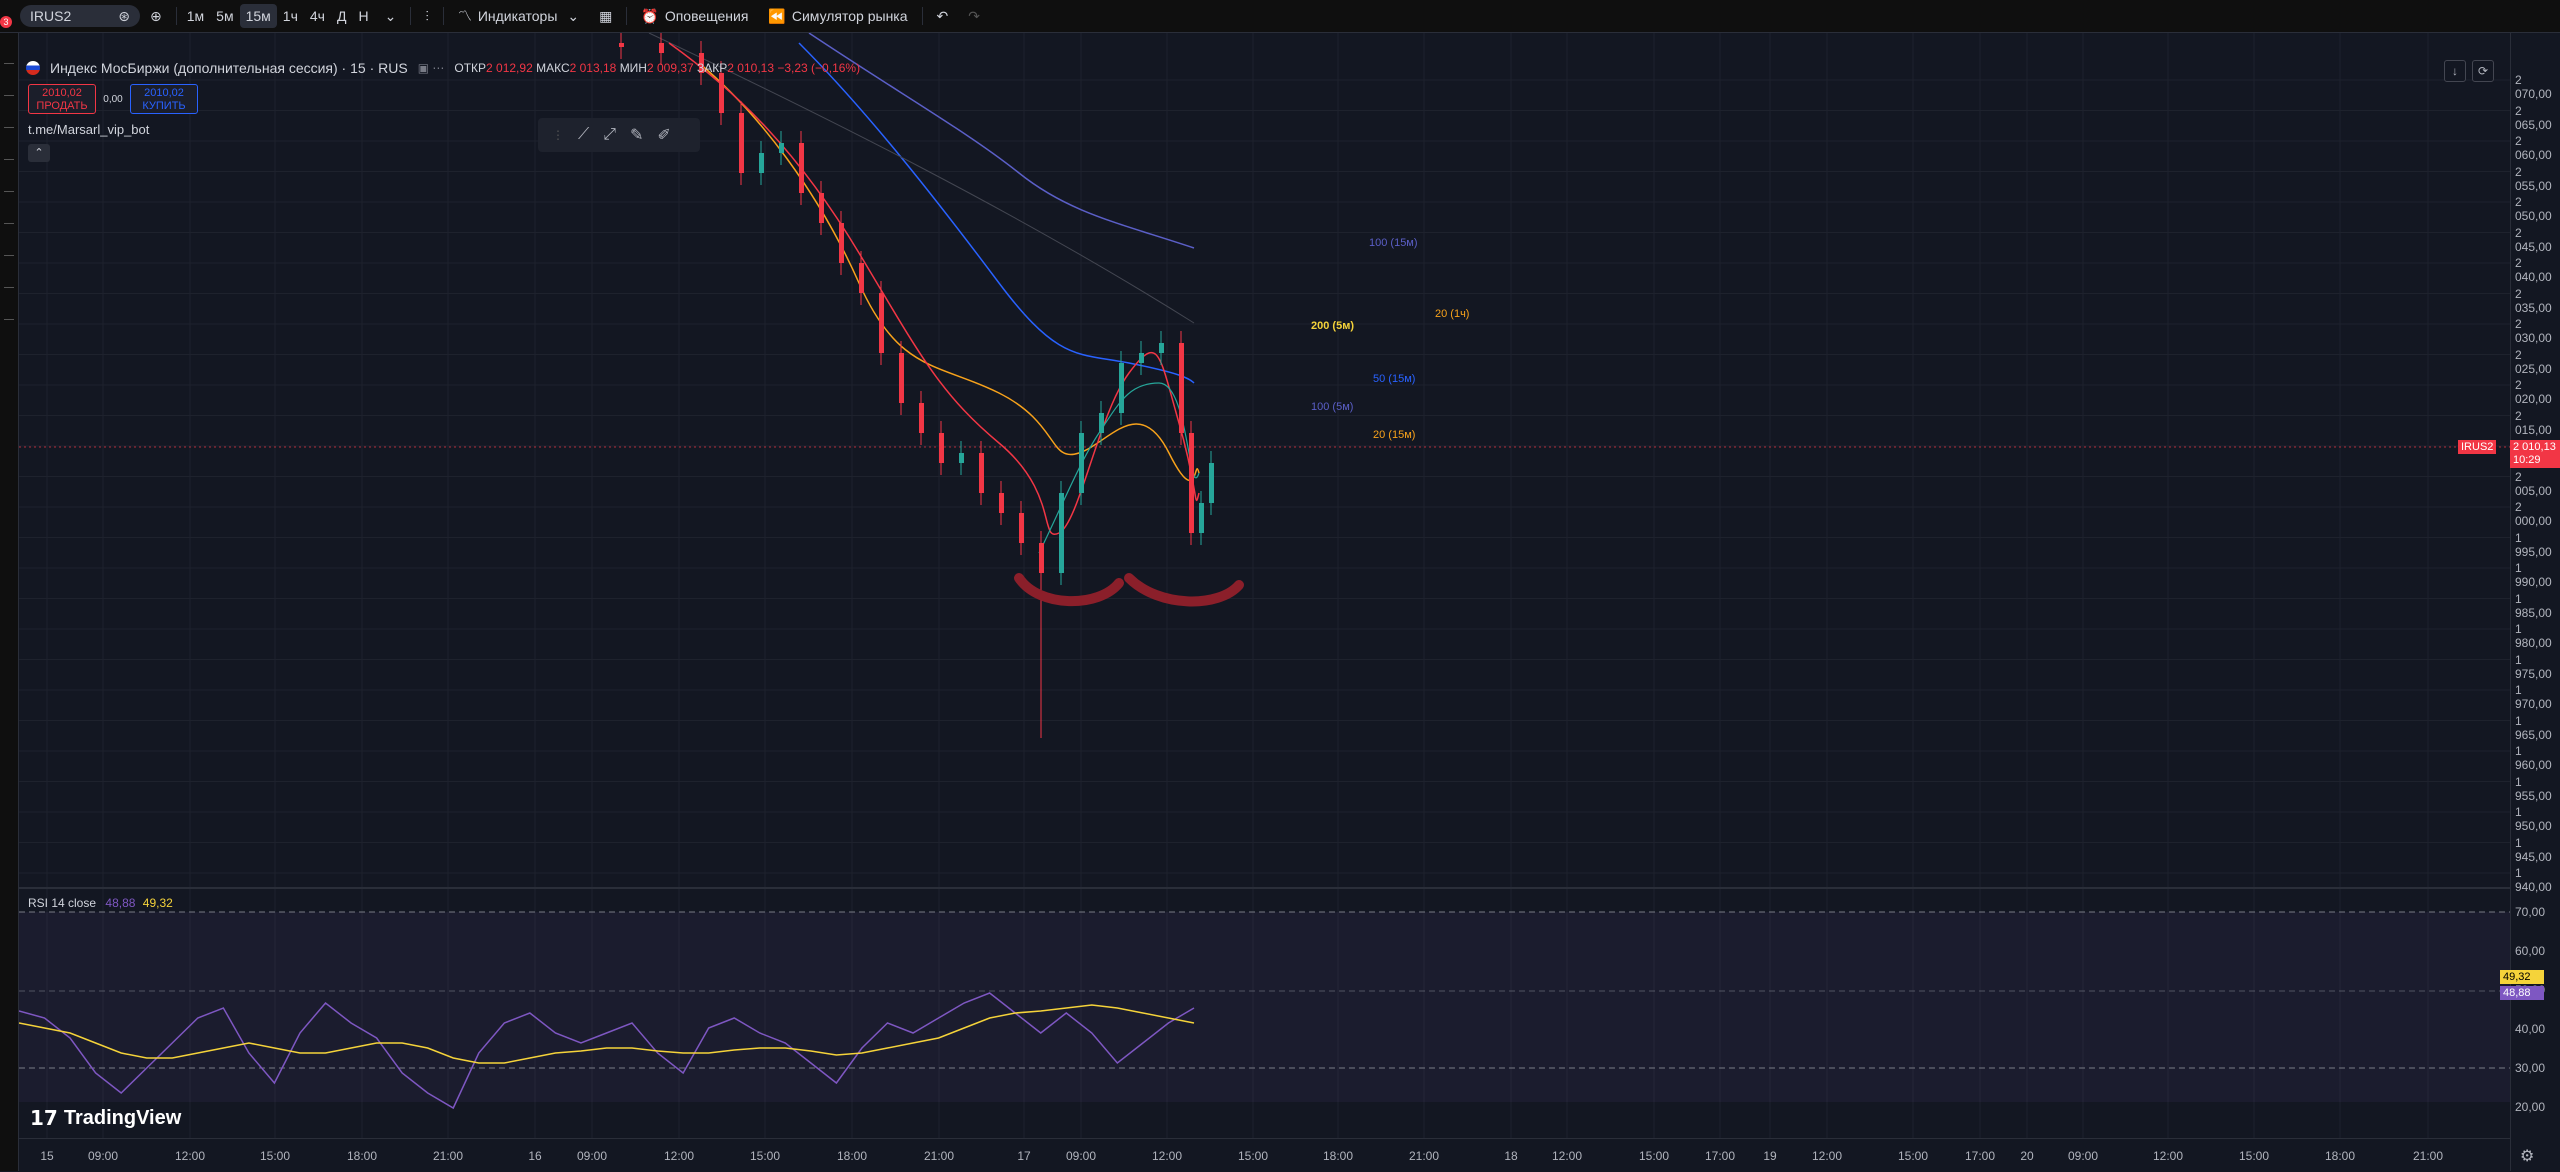 The height and width of the screenshot is (1172, 2560). Describe the element at coordinates (2534, 447) in the screenshot. I see `last-price: 2 010,13` at that location.